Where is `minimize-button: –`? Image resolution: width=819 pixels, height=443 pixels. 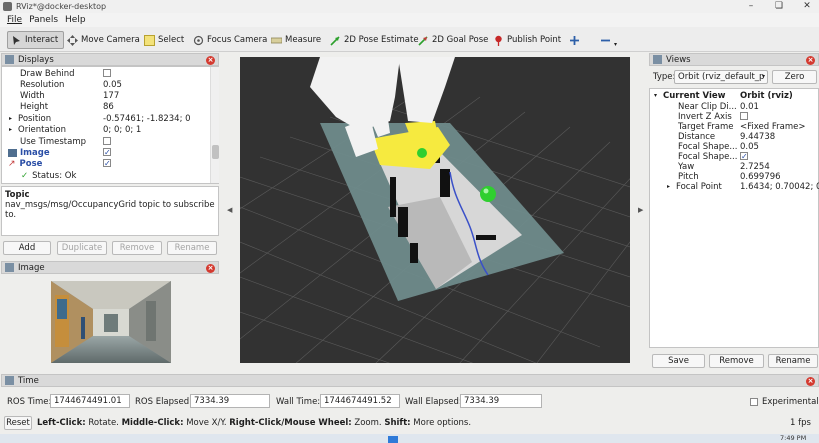 minimize-button: – is located at coordinates (751, 6).